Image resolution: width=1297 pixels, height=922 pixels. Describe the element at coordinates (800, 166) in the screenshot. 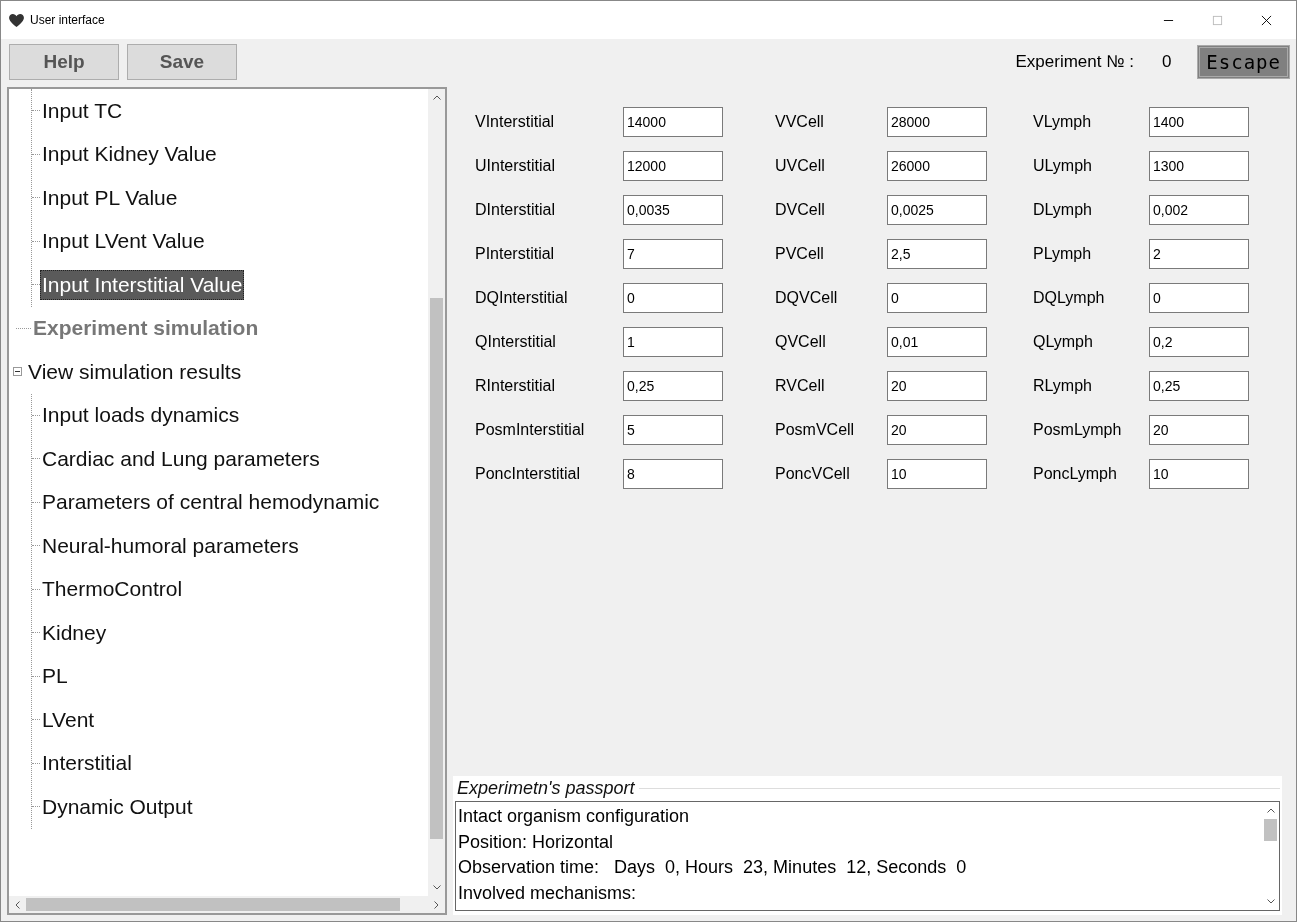

I see `parameter-label: UVCell` at that location.